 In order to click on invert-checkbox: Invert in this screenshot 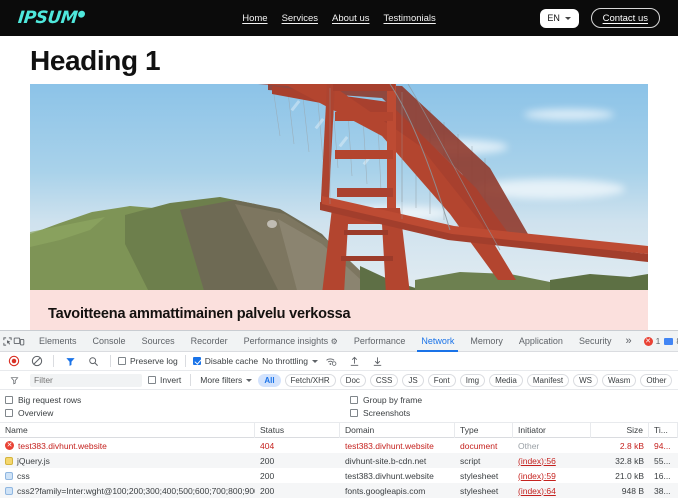, I will do `click(164, 380)`.